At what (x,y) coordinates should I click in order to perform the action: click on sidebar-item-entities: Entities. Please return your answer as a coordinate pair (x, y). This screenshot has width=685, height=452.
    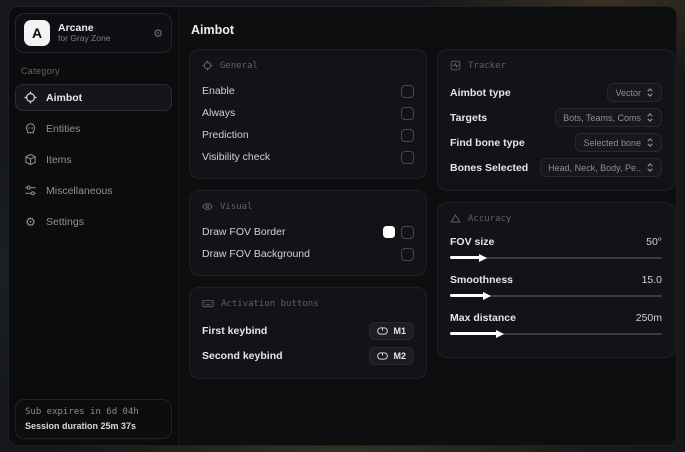
    Looking at the image, I should click on (93, 128).